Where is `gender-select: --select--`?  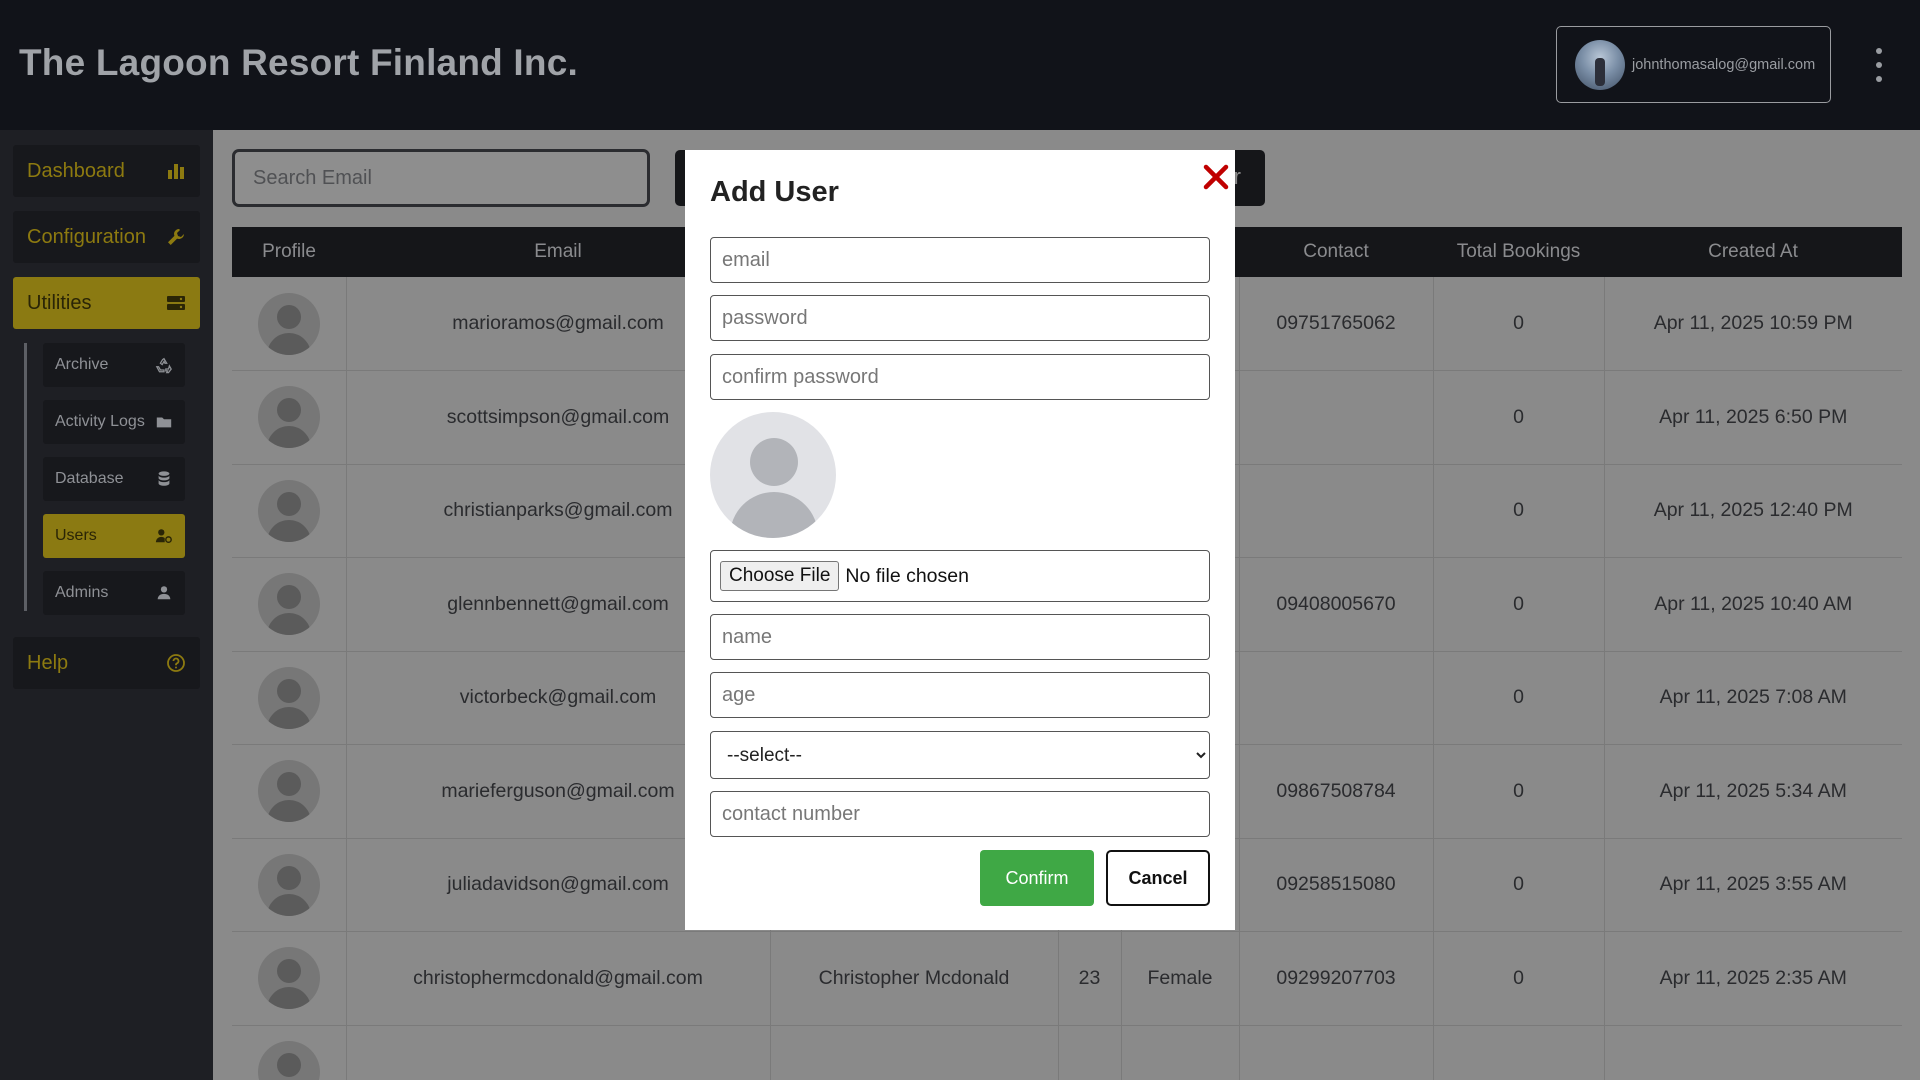 gender-select: --select-- is located at coordinates (960, 755).